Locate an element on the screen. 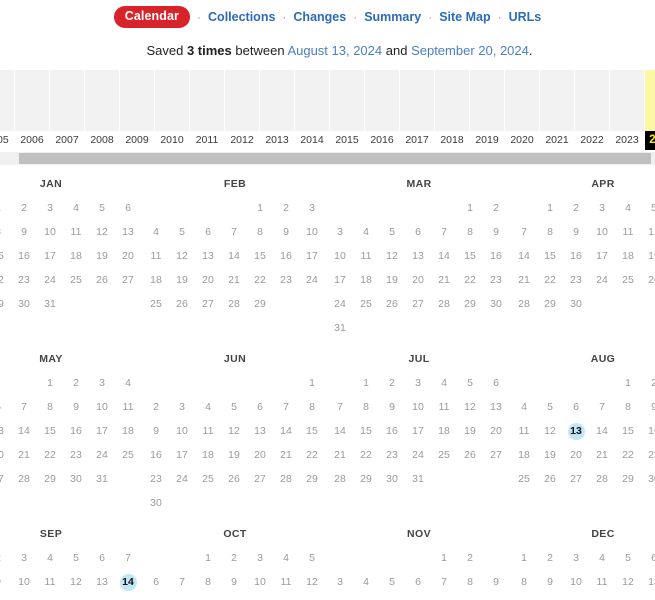  timeline-year-2005: 2005 is located at coordinates (7, 110).